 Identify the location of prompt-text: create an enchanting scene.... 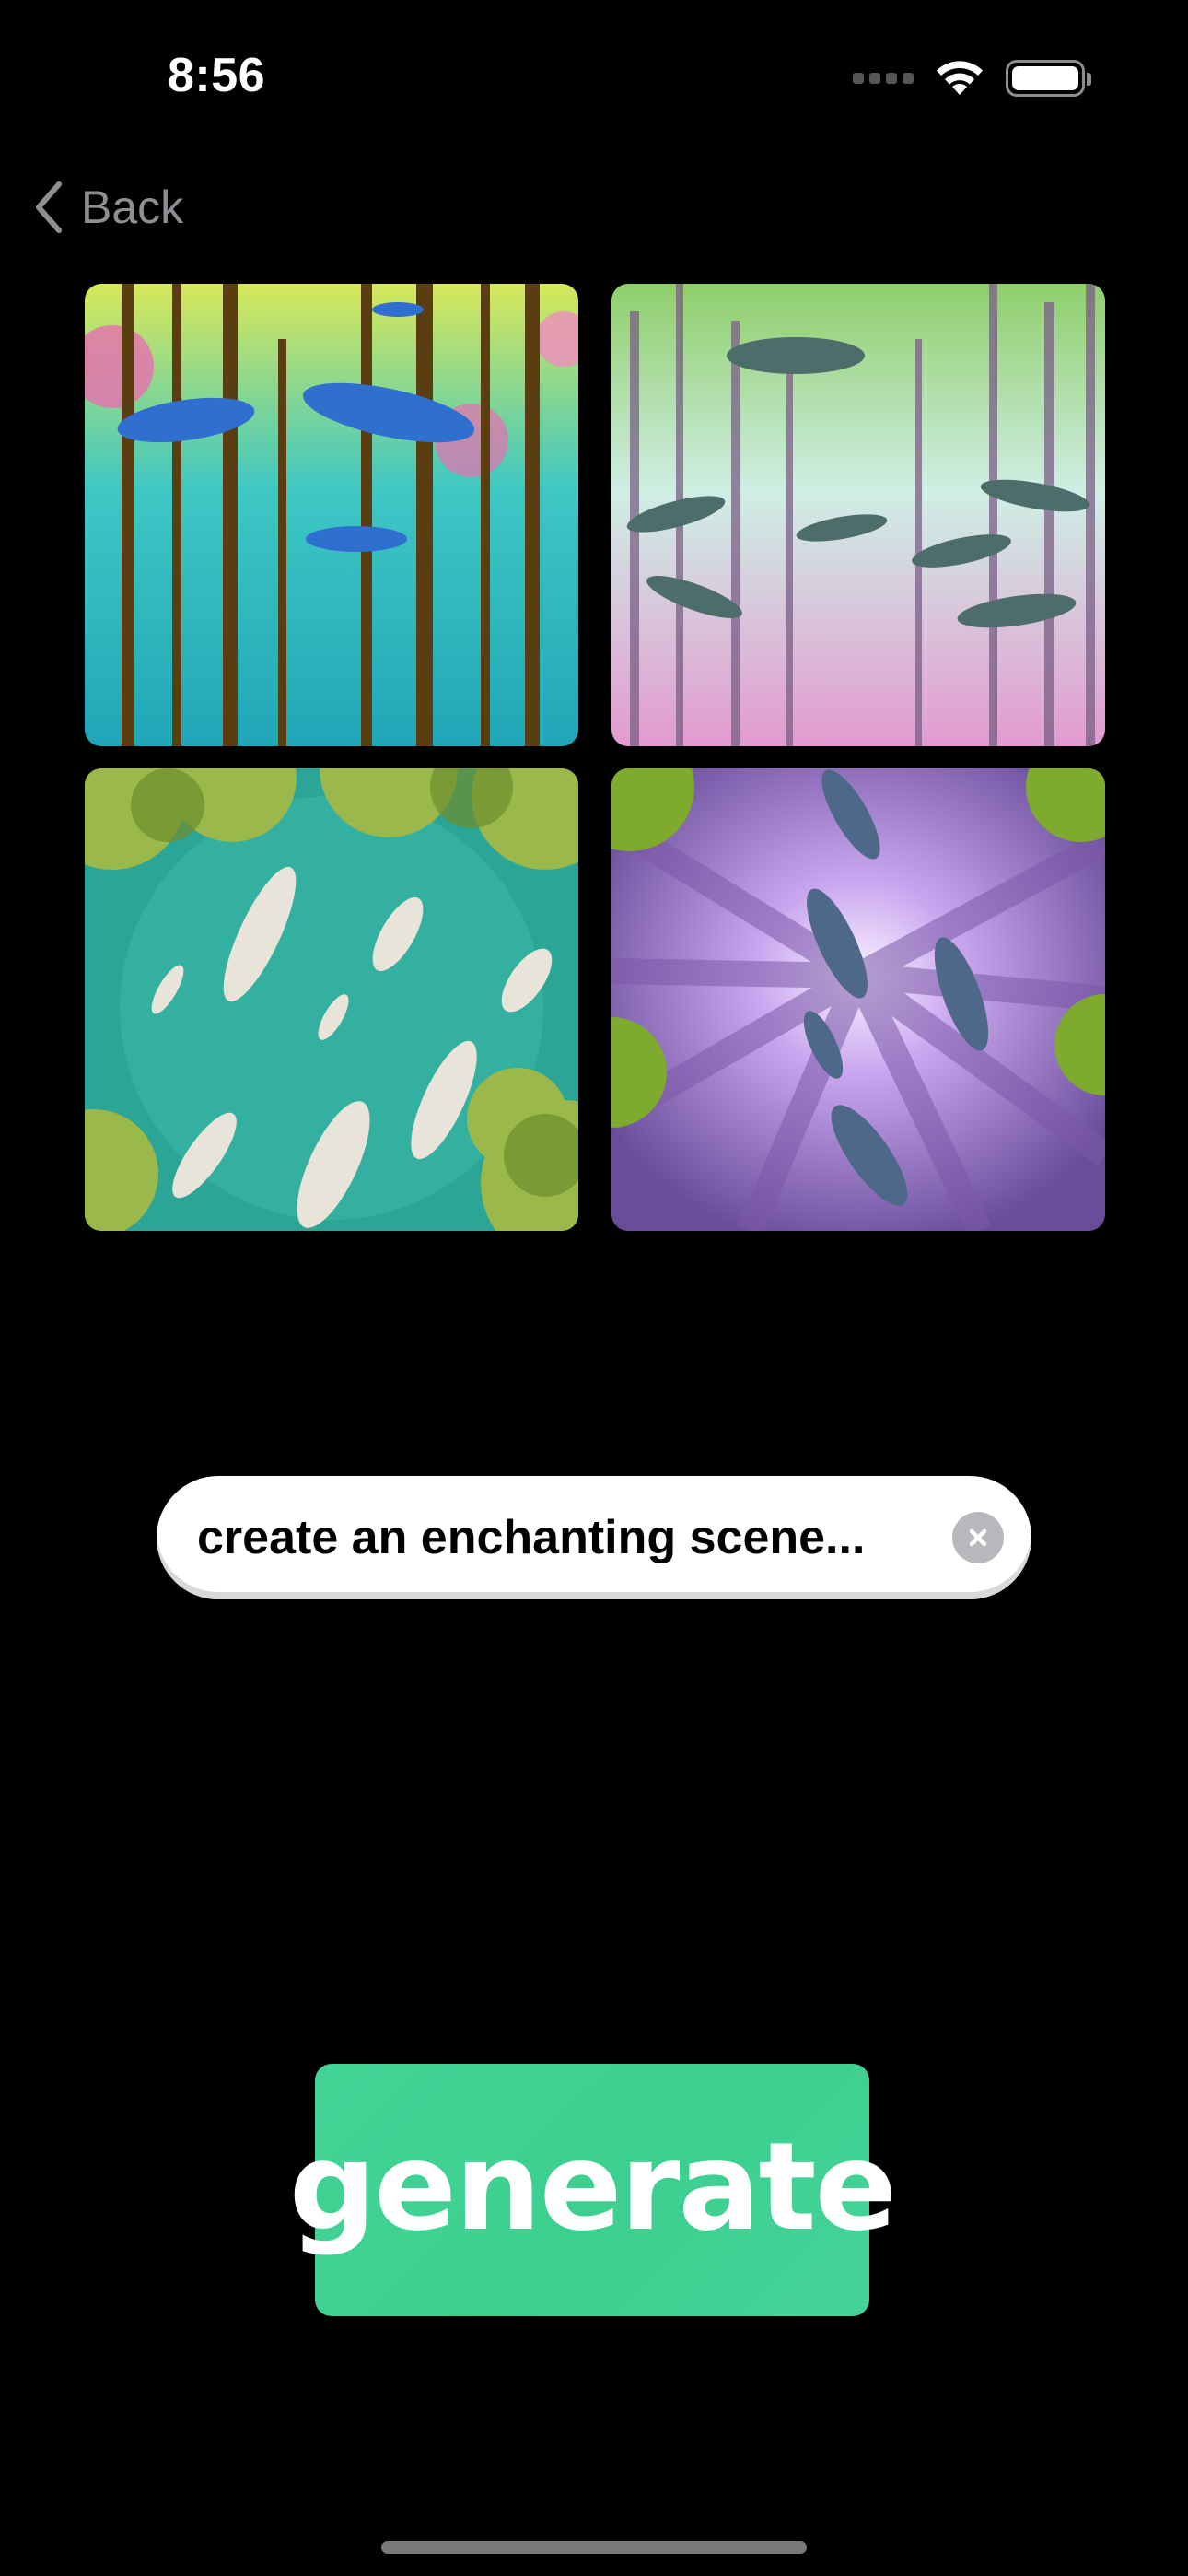
(574, 1537).